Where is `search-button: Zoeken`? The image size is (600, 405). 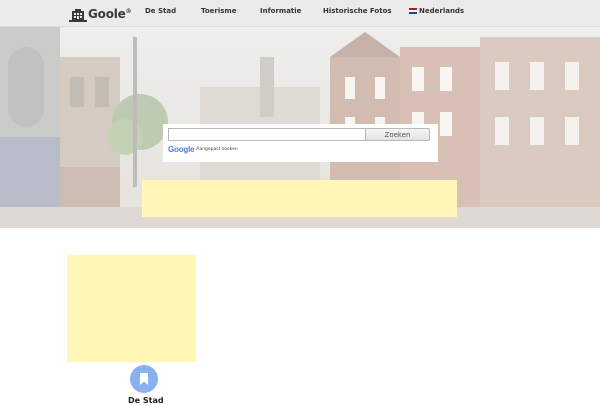
search-button: Zoeken is located at coordinates (397, 134).